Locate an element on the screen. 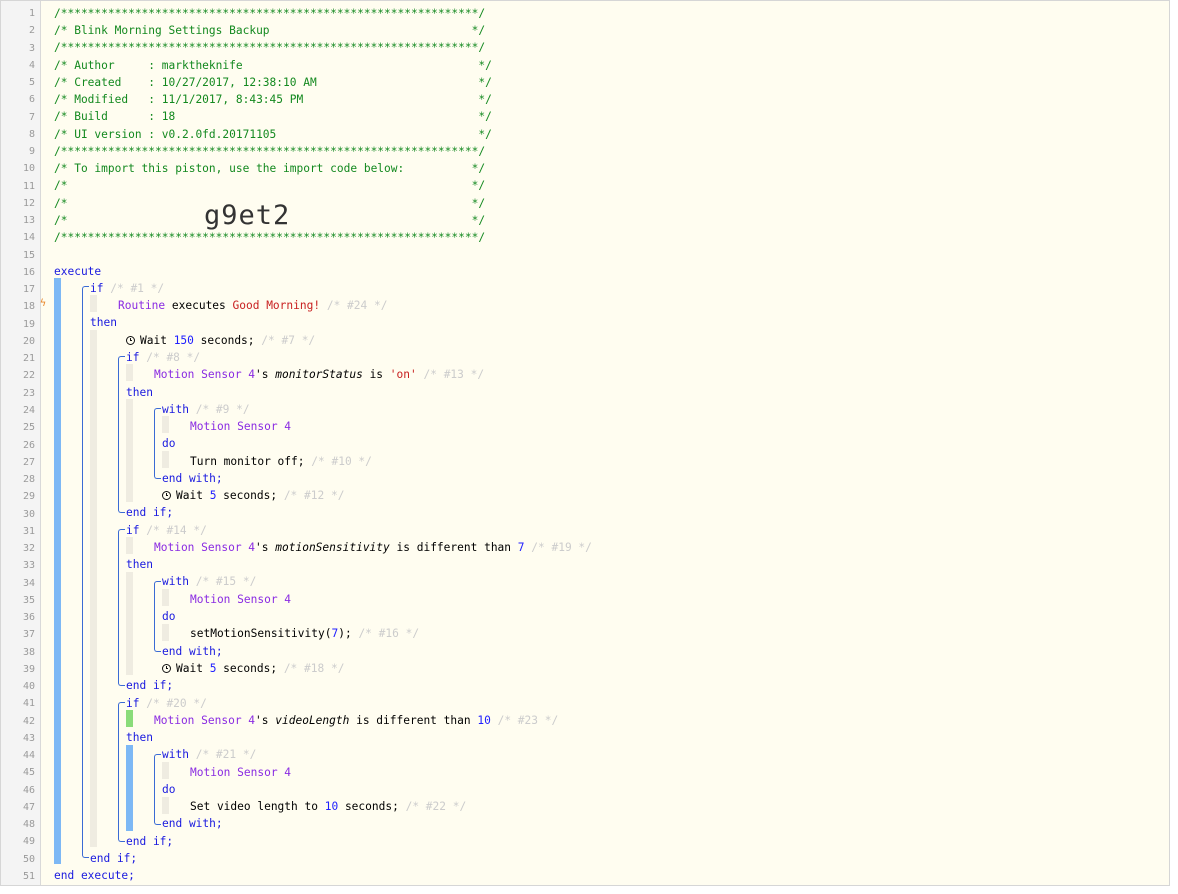  statement-id: /* #16 */ is located at coordinates (389, 633).